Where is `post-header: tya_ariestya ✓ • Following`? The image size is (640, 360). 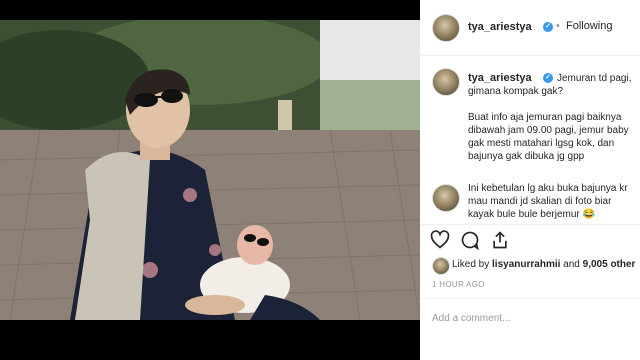
post-header: tya_ariestya ✓ • Following is located at coordinates (530, 28).